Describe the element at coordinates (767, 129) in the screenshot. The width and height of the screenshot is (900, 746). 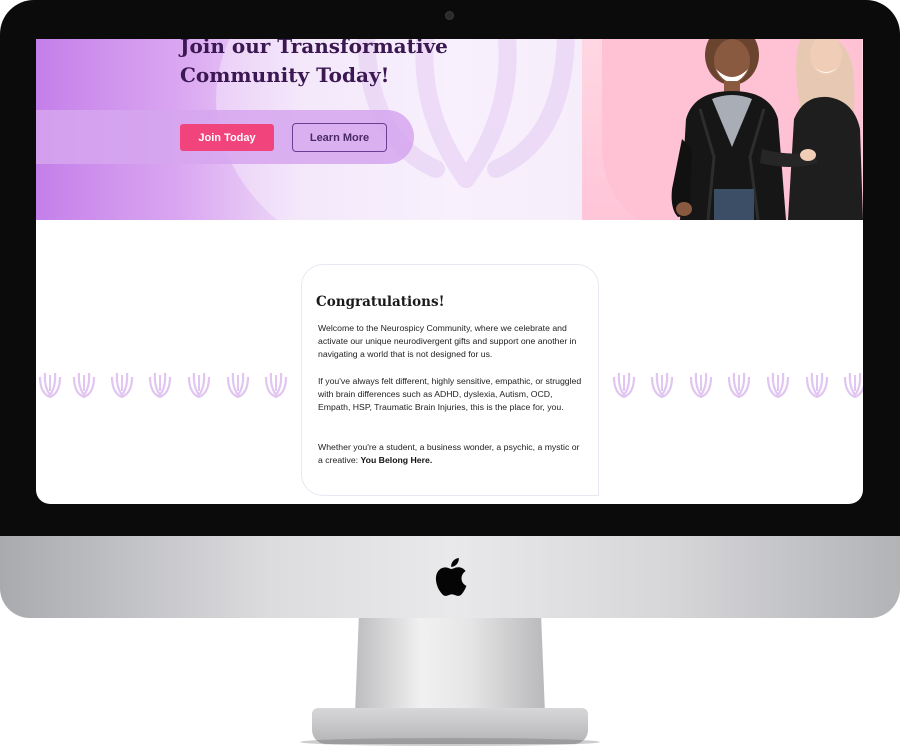
I see `two-women-photo` at that location.